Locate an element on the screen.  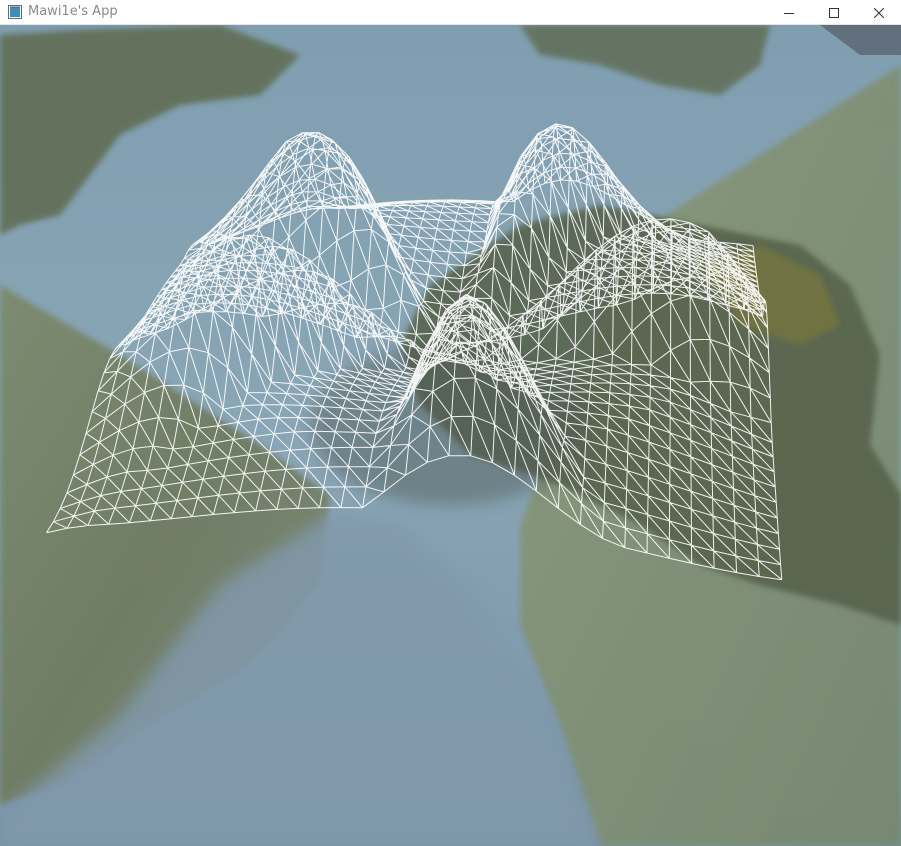
maximize-button is located at coordinates (834, 12).